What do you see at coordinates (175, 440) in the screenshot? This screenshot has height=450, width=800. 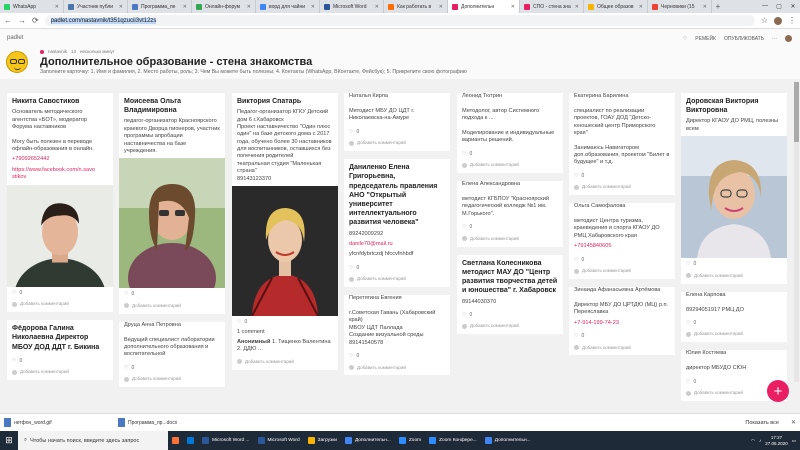 I see `firefox-icon` at bounding box center [175, 440].